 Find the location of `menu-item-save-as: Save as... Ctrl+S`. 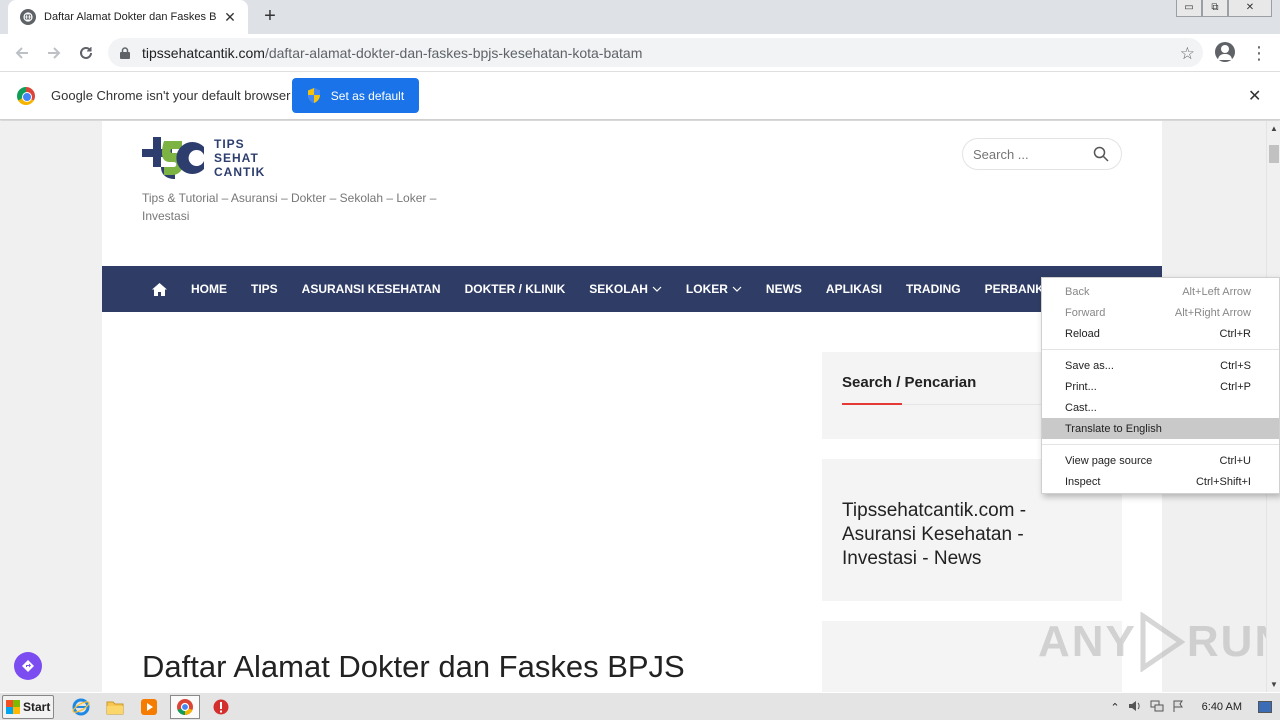

menu-item-save-as: Save as... Ctrl+S is located at coordinates (1160, 365).